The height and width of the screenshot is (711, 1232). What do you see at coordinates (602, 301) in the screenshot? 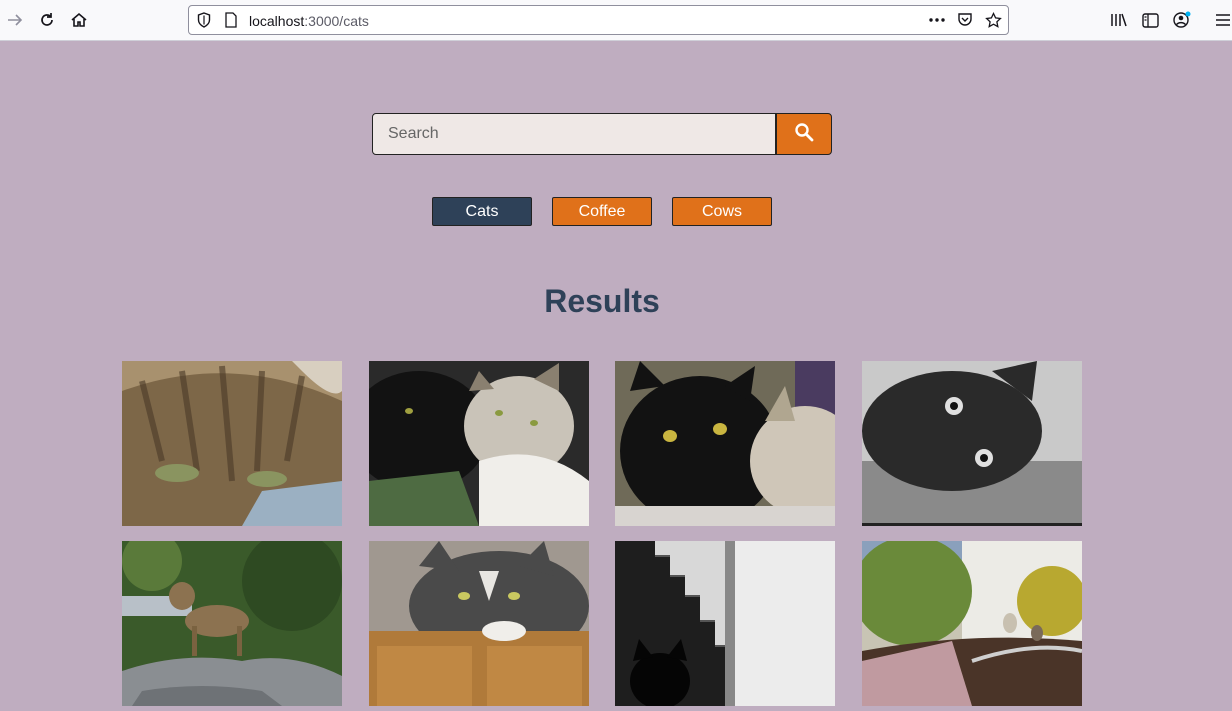
I see `results-title: Results` at bounding box center [602, 301].